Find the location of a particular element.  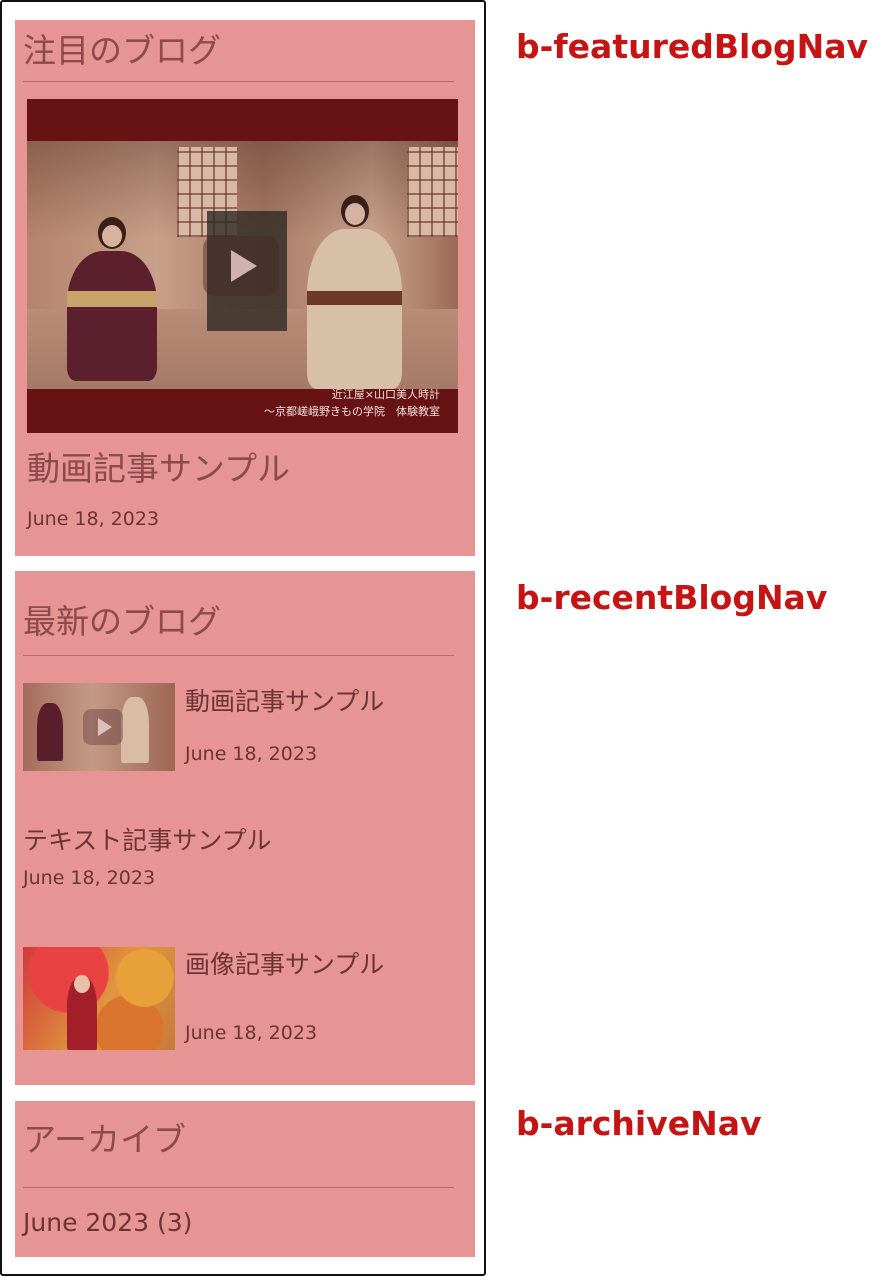

archive-nav: アーカイブ June 2023 (3) is located at coordinates (245, 1179).